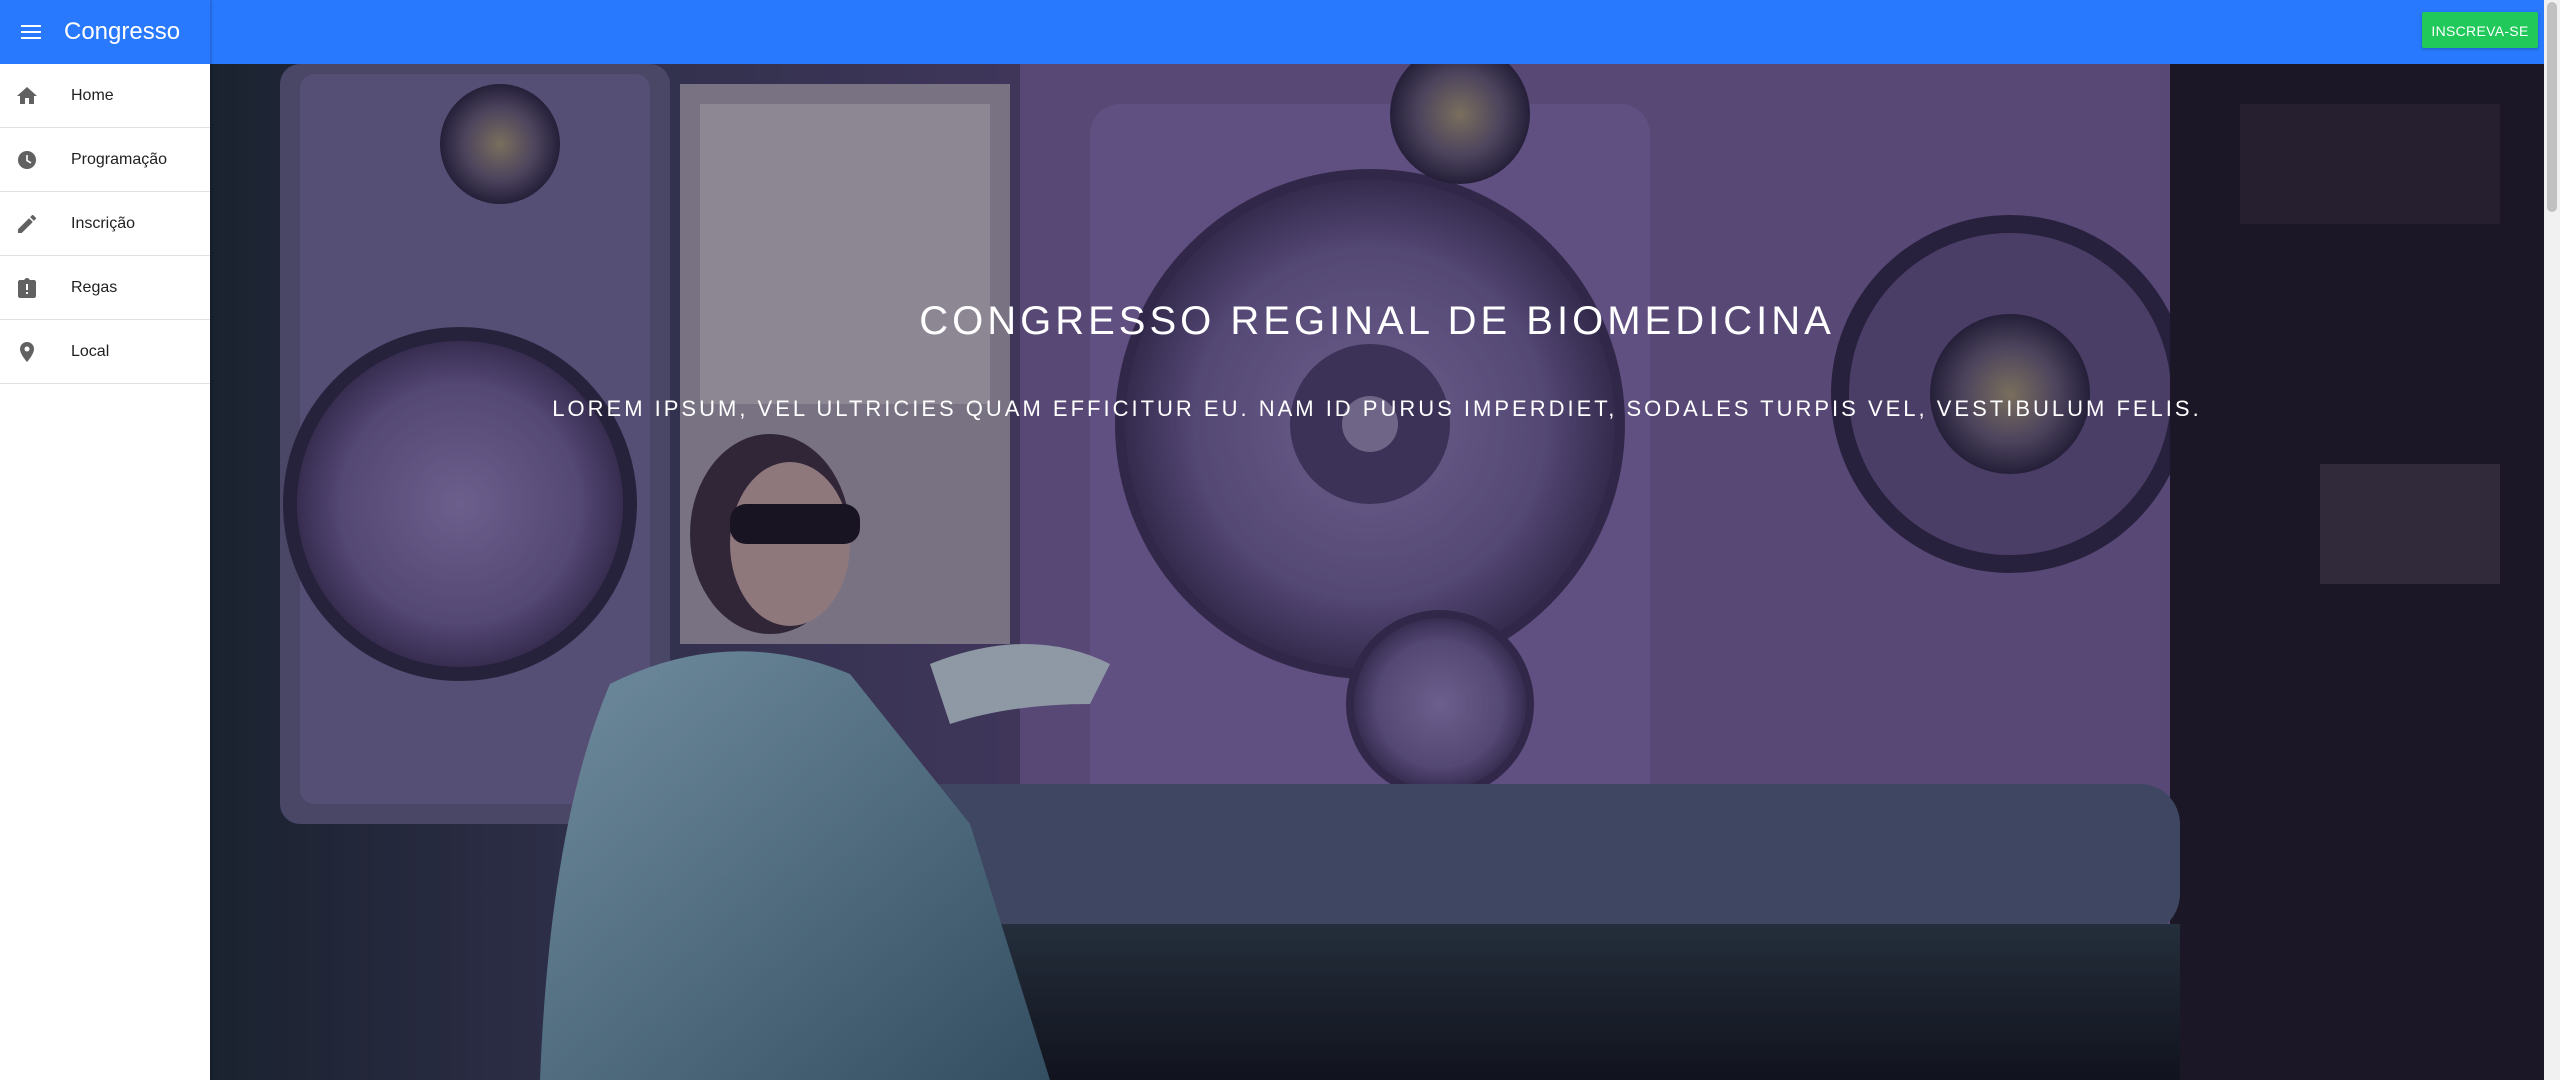 This screenshot has width=2560, height=1080. I want to click on drawer-header: Congresso, so click(105, 32).